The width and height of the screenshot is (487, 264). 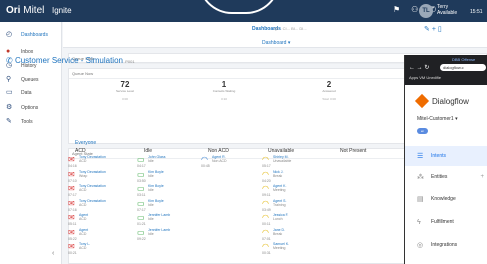 I want to click on agent-time: 05:11, so click(x=72, y=224).